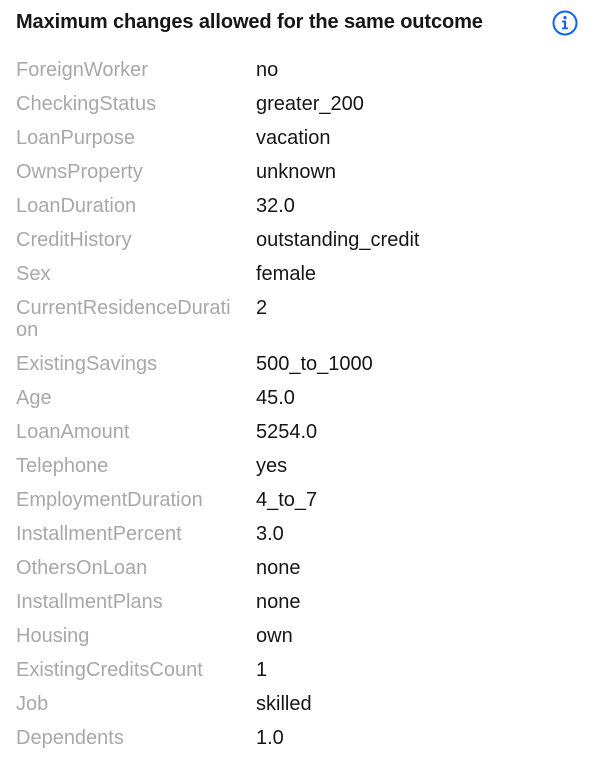 The image size is (602, 766). What do you see at coordinates (301, 319) in the screenshot?
I see `list-item: CurrentResidenceDuration 2` at bounding box center [301, 319].